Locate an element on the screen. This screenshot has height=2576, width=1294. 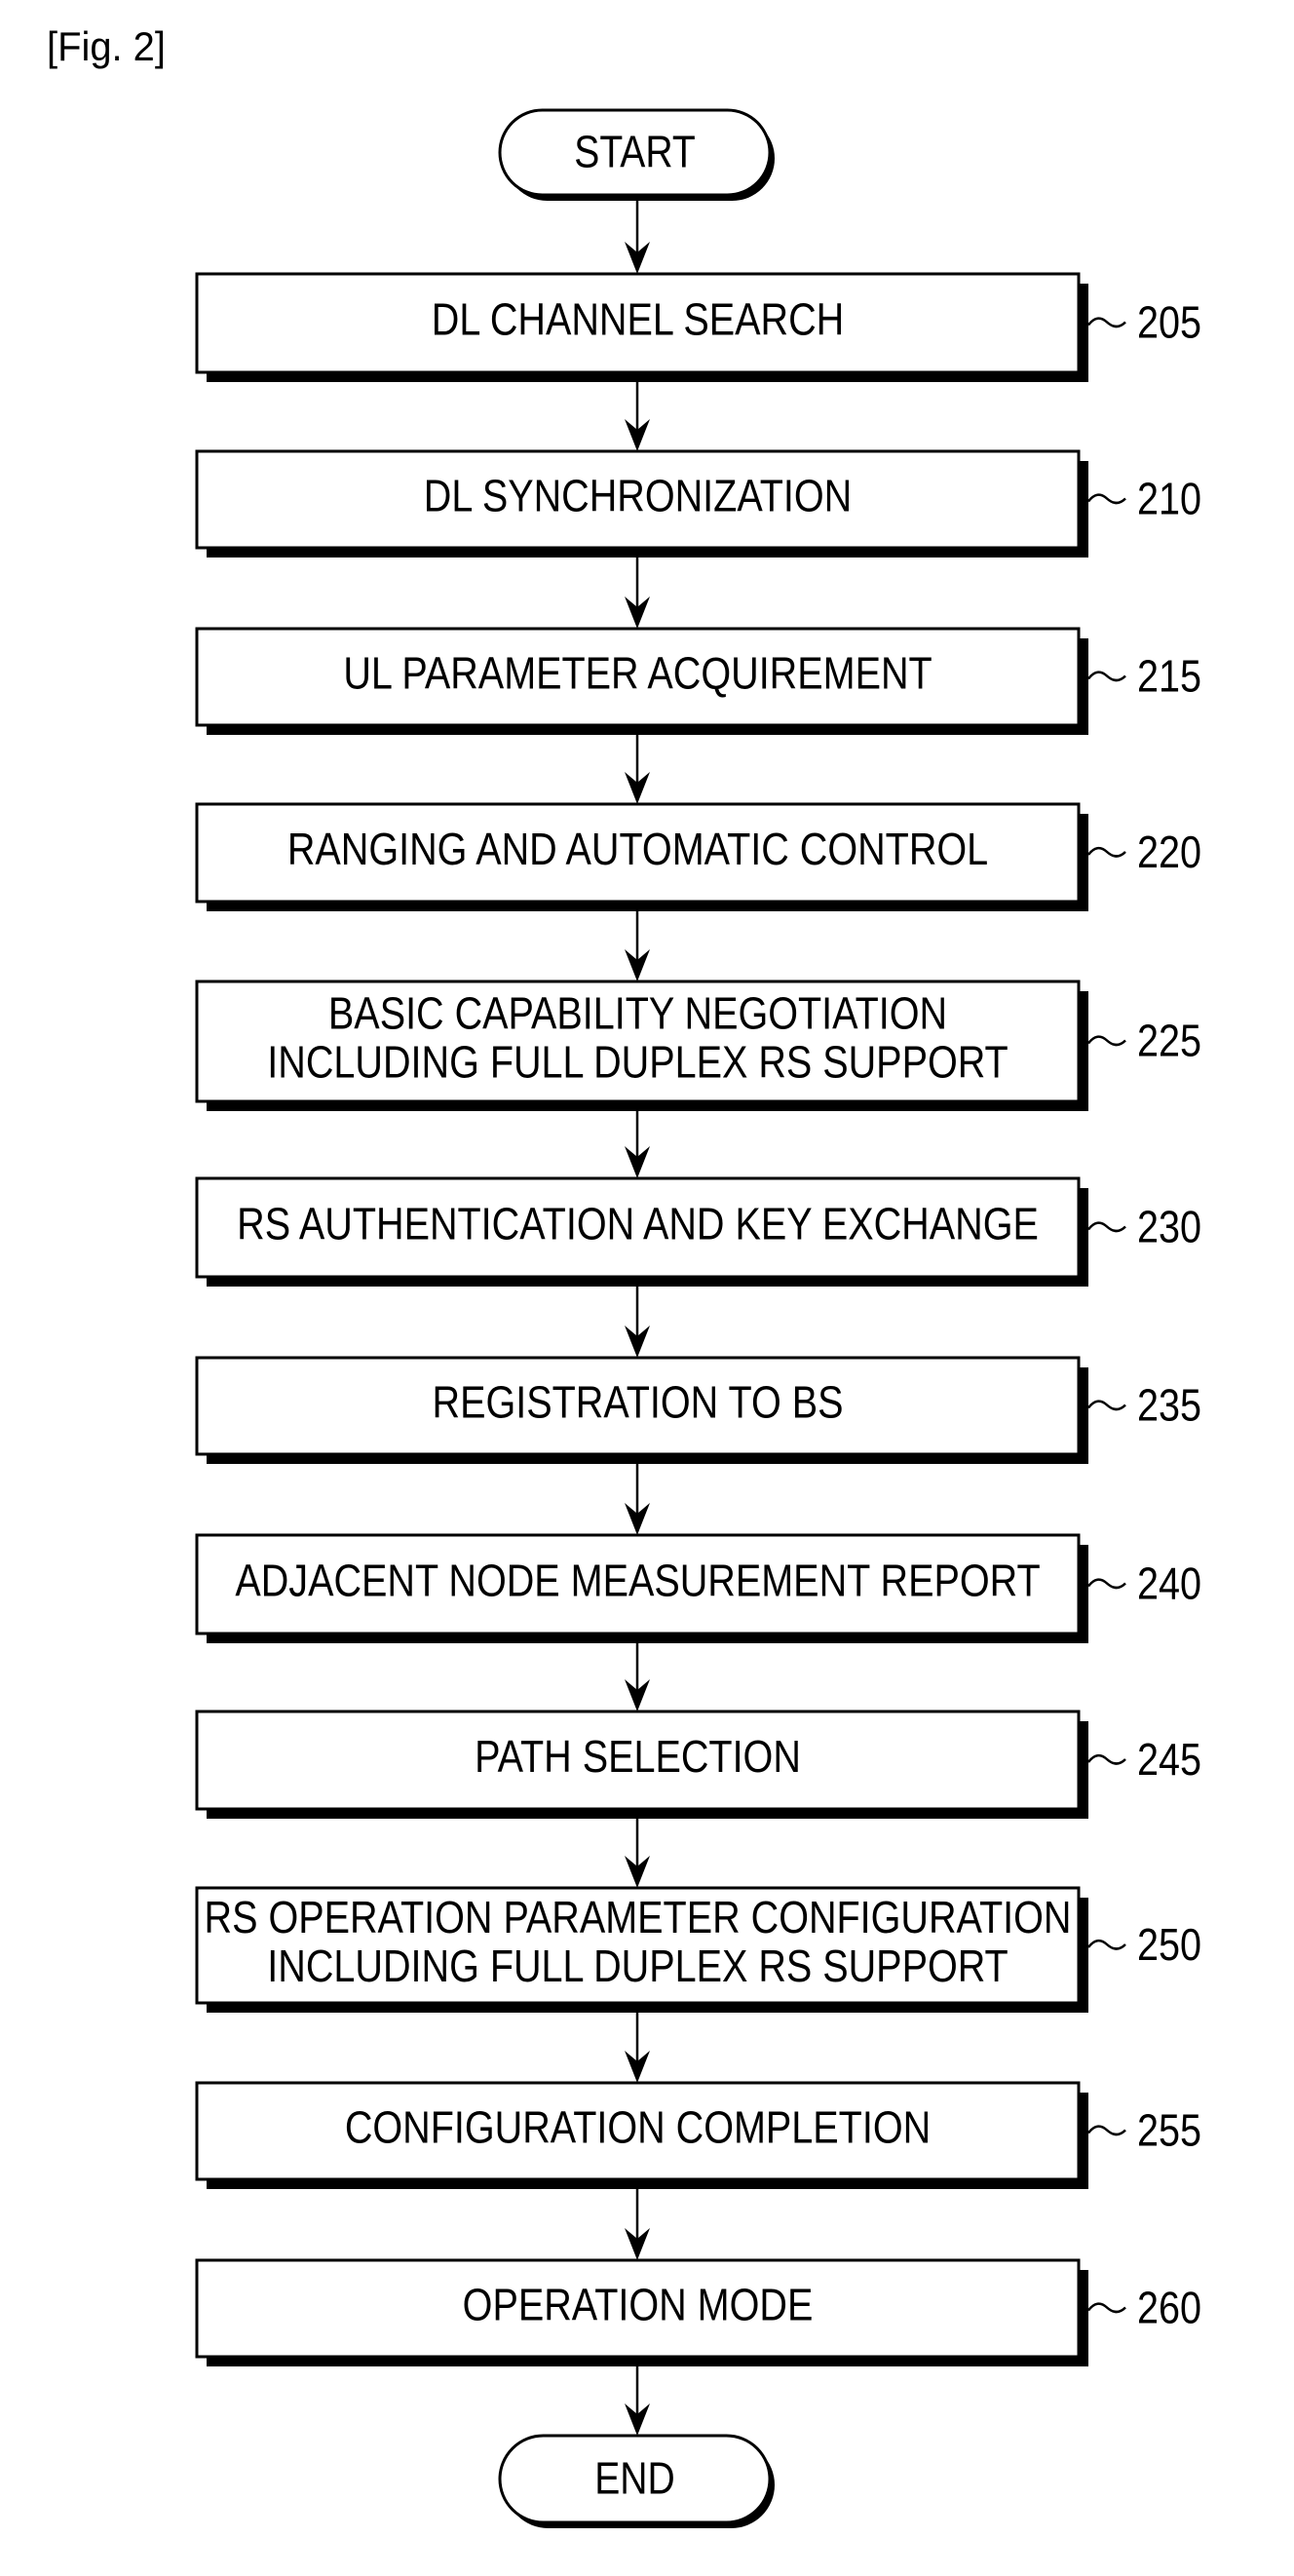
step-label-line: RS OPERATION PARAMETER CONFIGURATION is located at coordinates (638, 1917).